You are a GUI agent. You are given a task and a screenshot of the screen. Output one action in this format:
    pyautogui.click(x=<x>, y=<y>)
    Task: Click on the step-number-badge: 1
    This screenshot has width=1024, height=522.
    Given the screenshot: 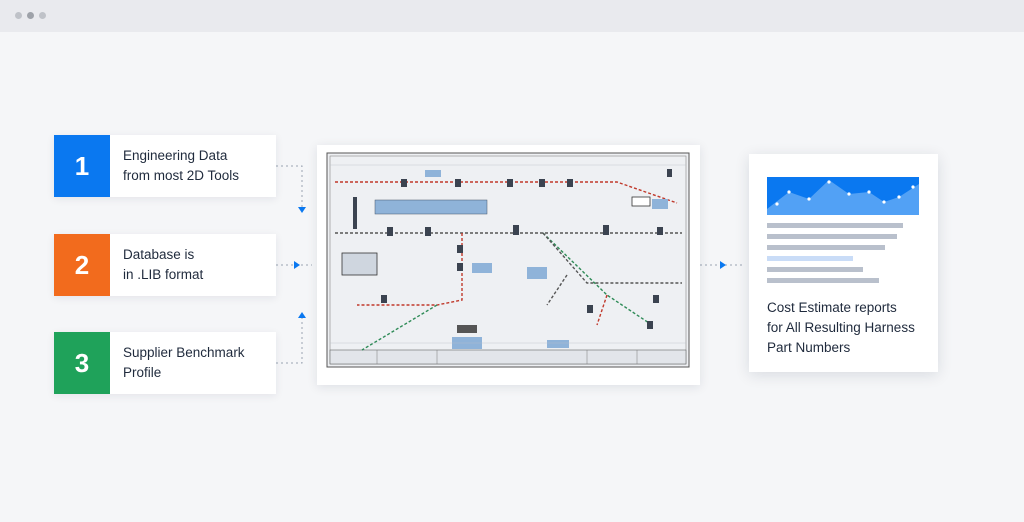 What is the action you would take?
    pyautogui.click(x=82, y=166)
    